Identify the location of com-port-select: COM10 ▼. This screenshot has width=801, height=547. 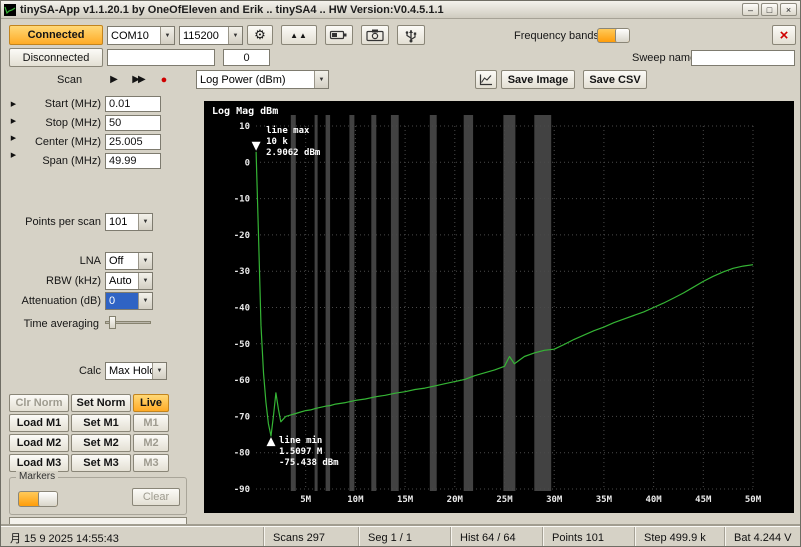
(141, 35).